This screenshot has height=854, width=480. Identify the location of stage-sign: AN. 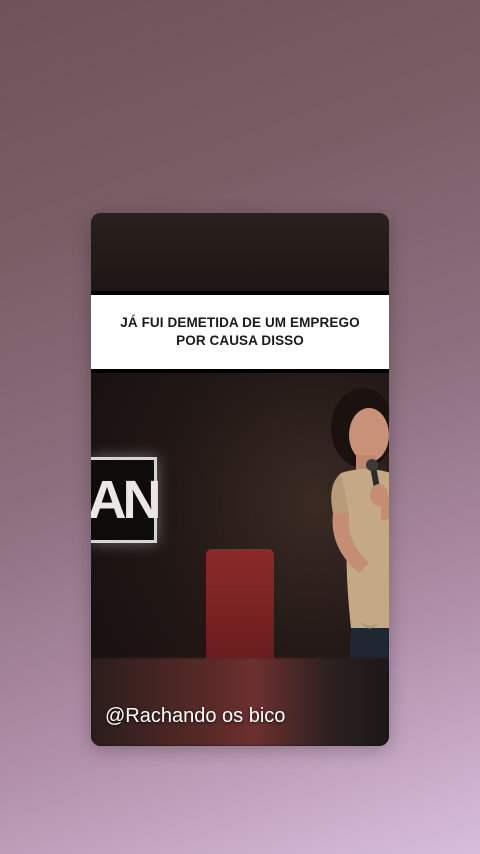
(126, 500).